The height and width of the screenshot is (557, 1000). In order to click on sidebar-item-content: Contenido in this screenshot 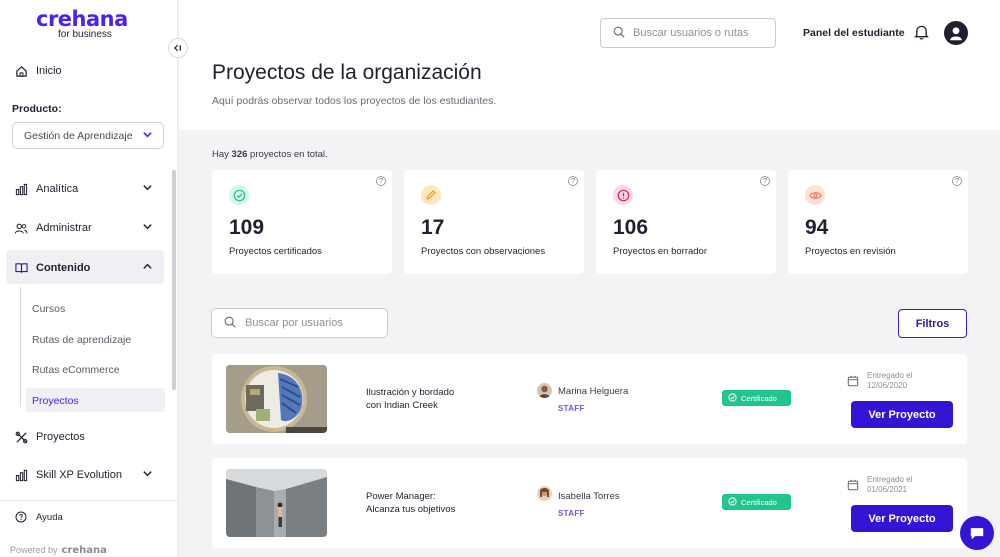, I will do `click(83, 268)`.